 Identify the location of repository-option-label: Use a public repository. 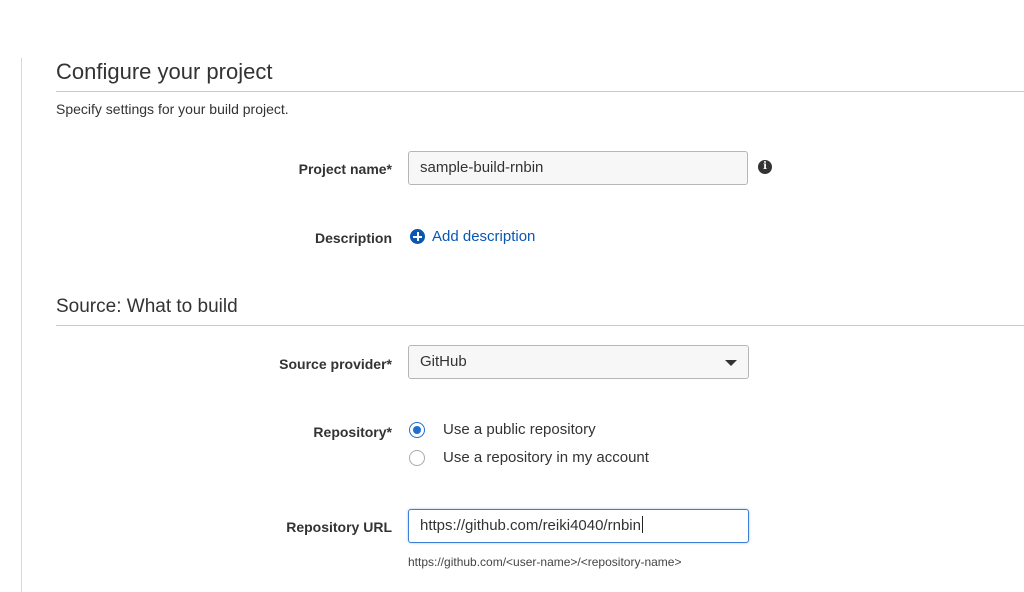
(519, 429).